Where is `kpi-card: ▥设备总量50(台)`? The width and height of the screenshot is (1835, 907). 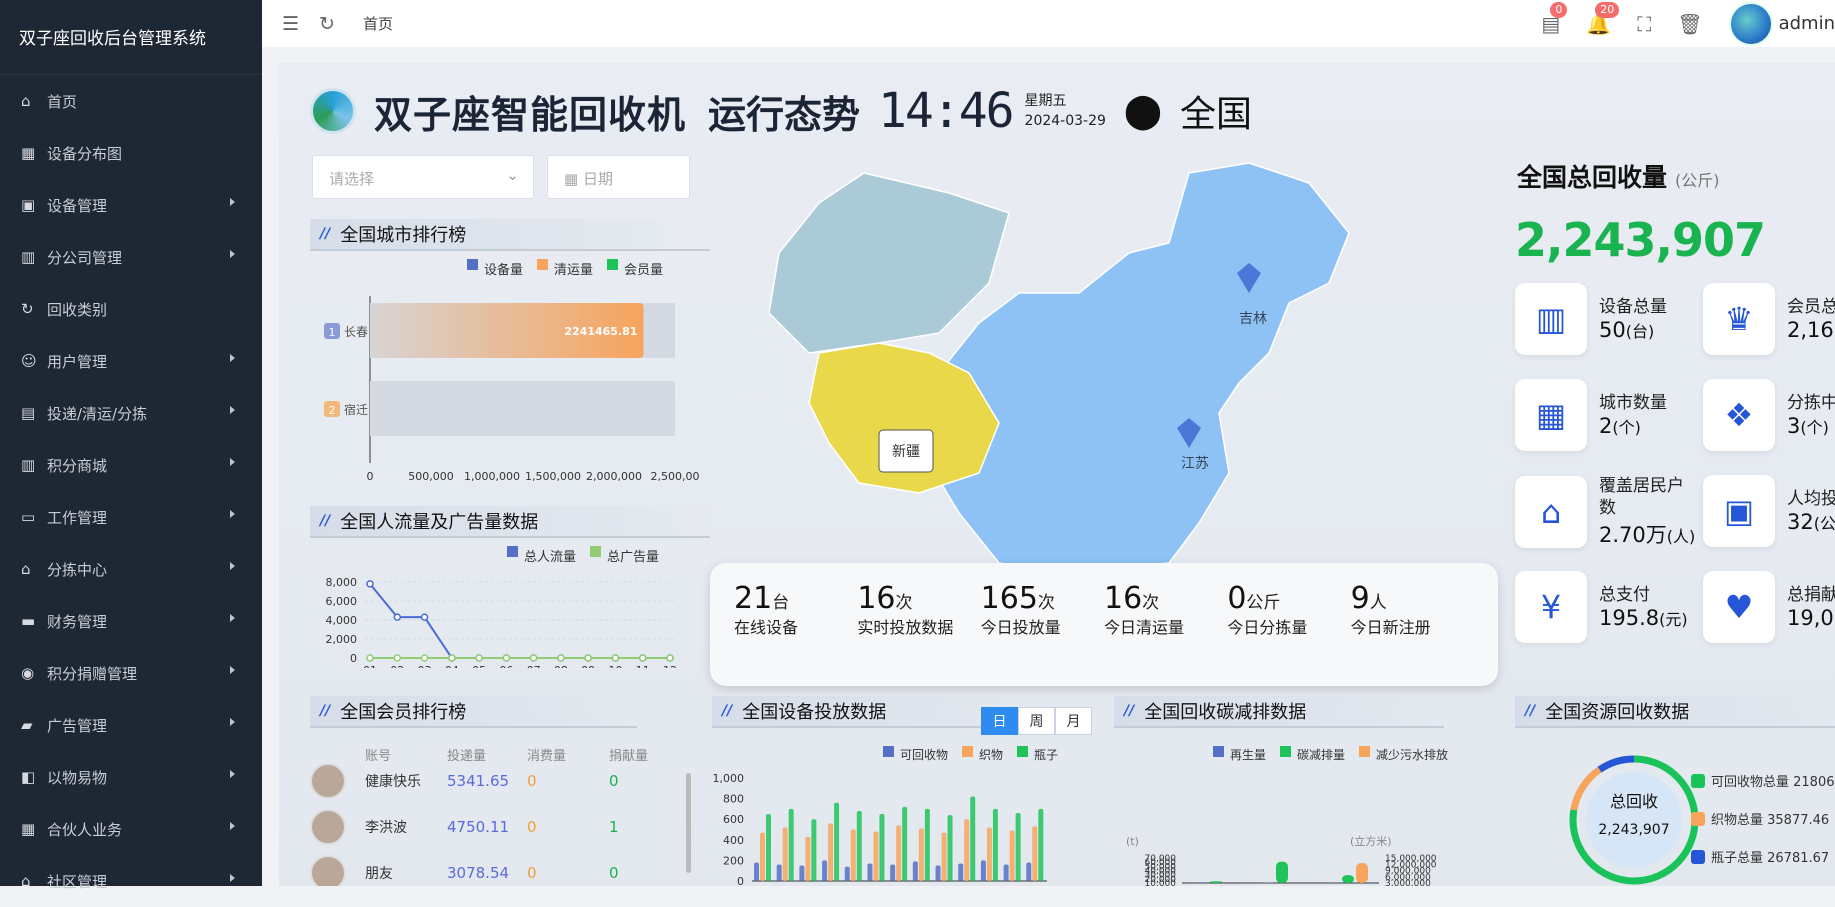 kpi-card: ▥设备总量50(台) is located at coordinates (1607, 319).